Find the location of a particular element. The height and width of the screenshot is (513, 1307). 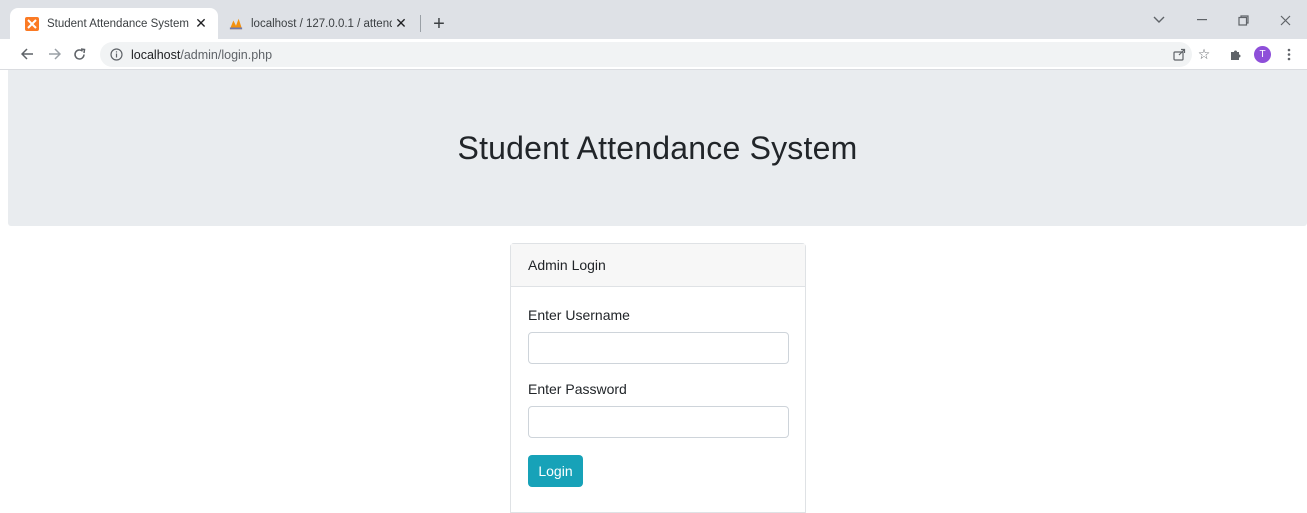

address-bar: localhost/admin/login.php is located at coordinates (646, 54).